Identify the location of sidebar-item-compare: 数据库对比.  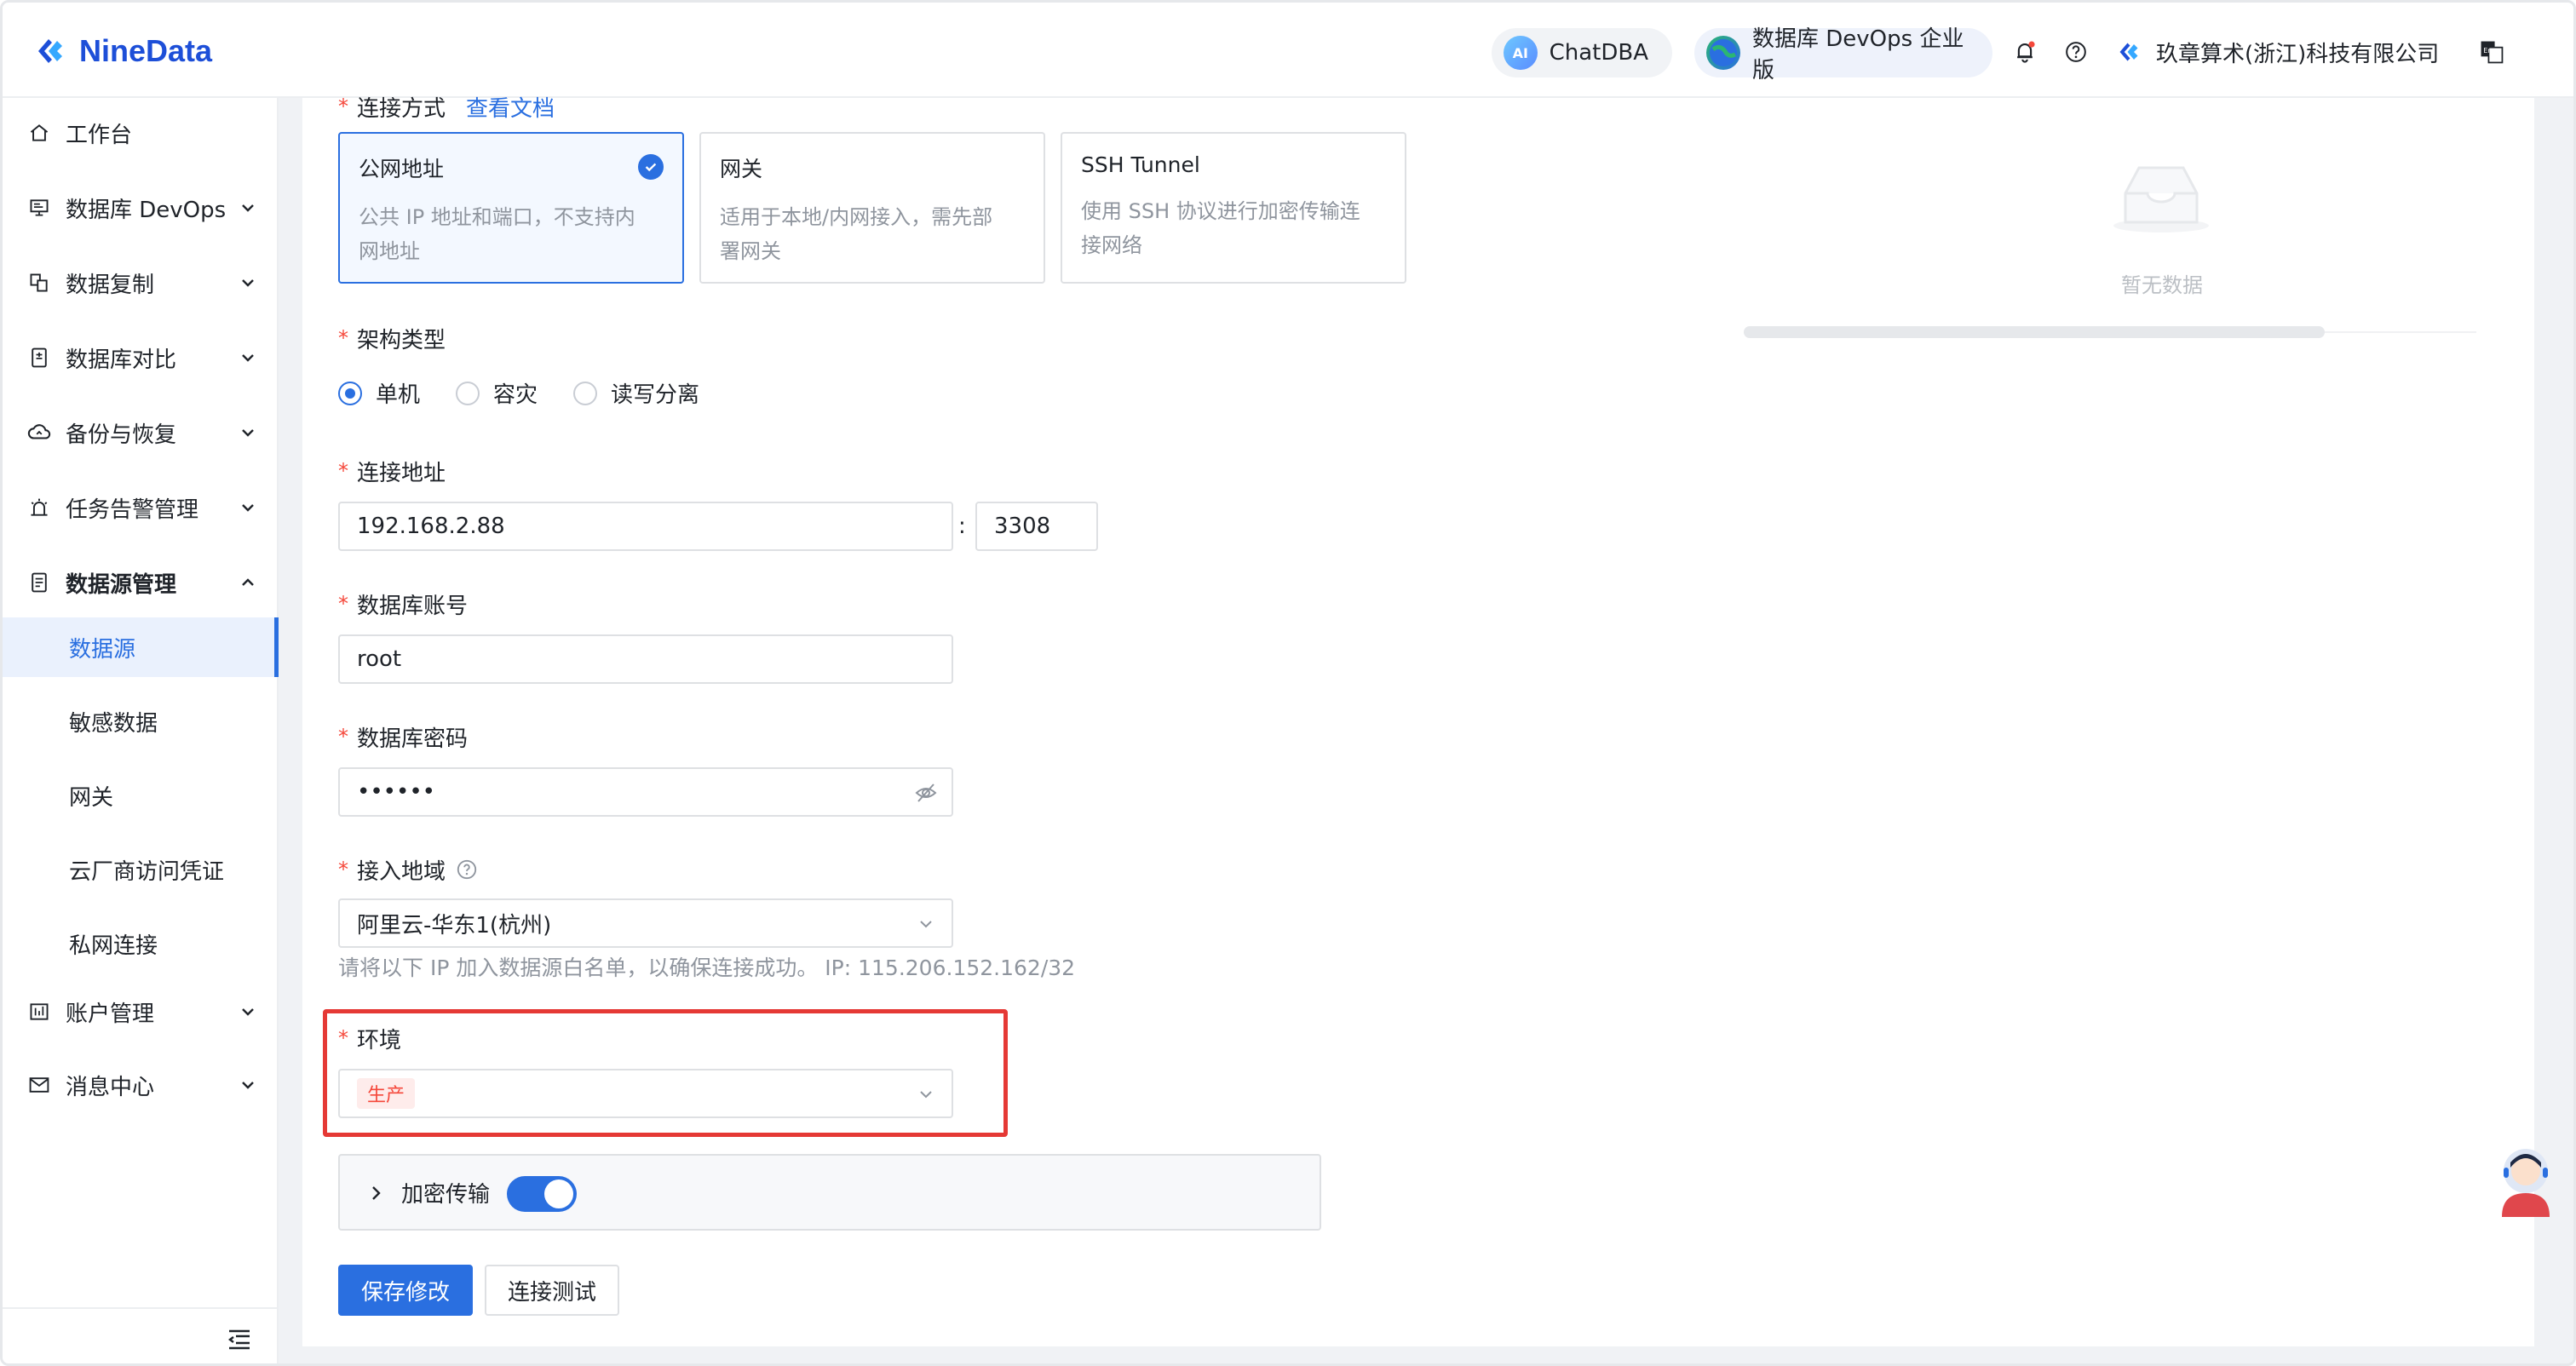
(140, 357).